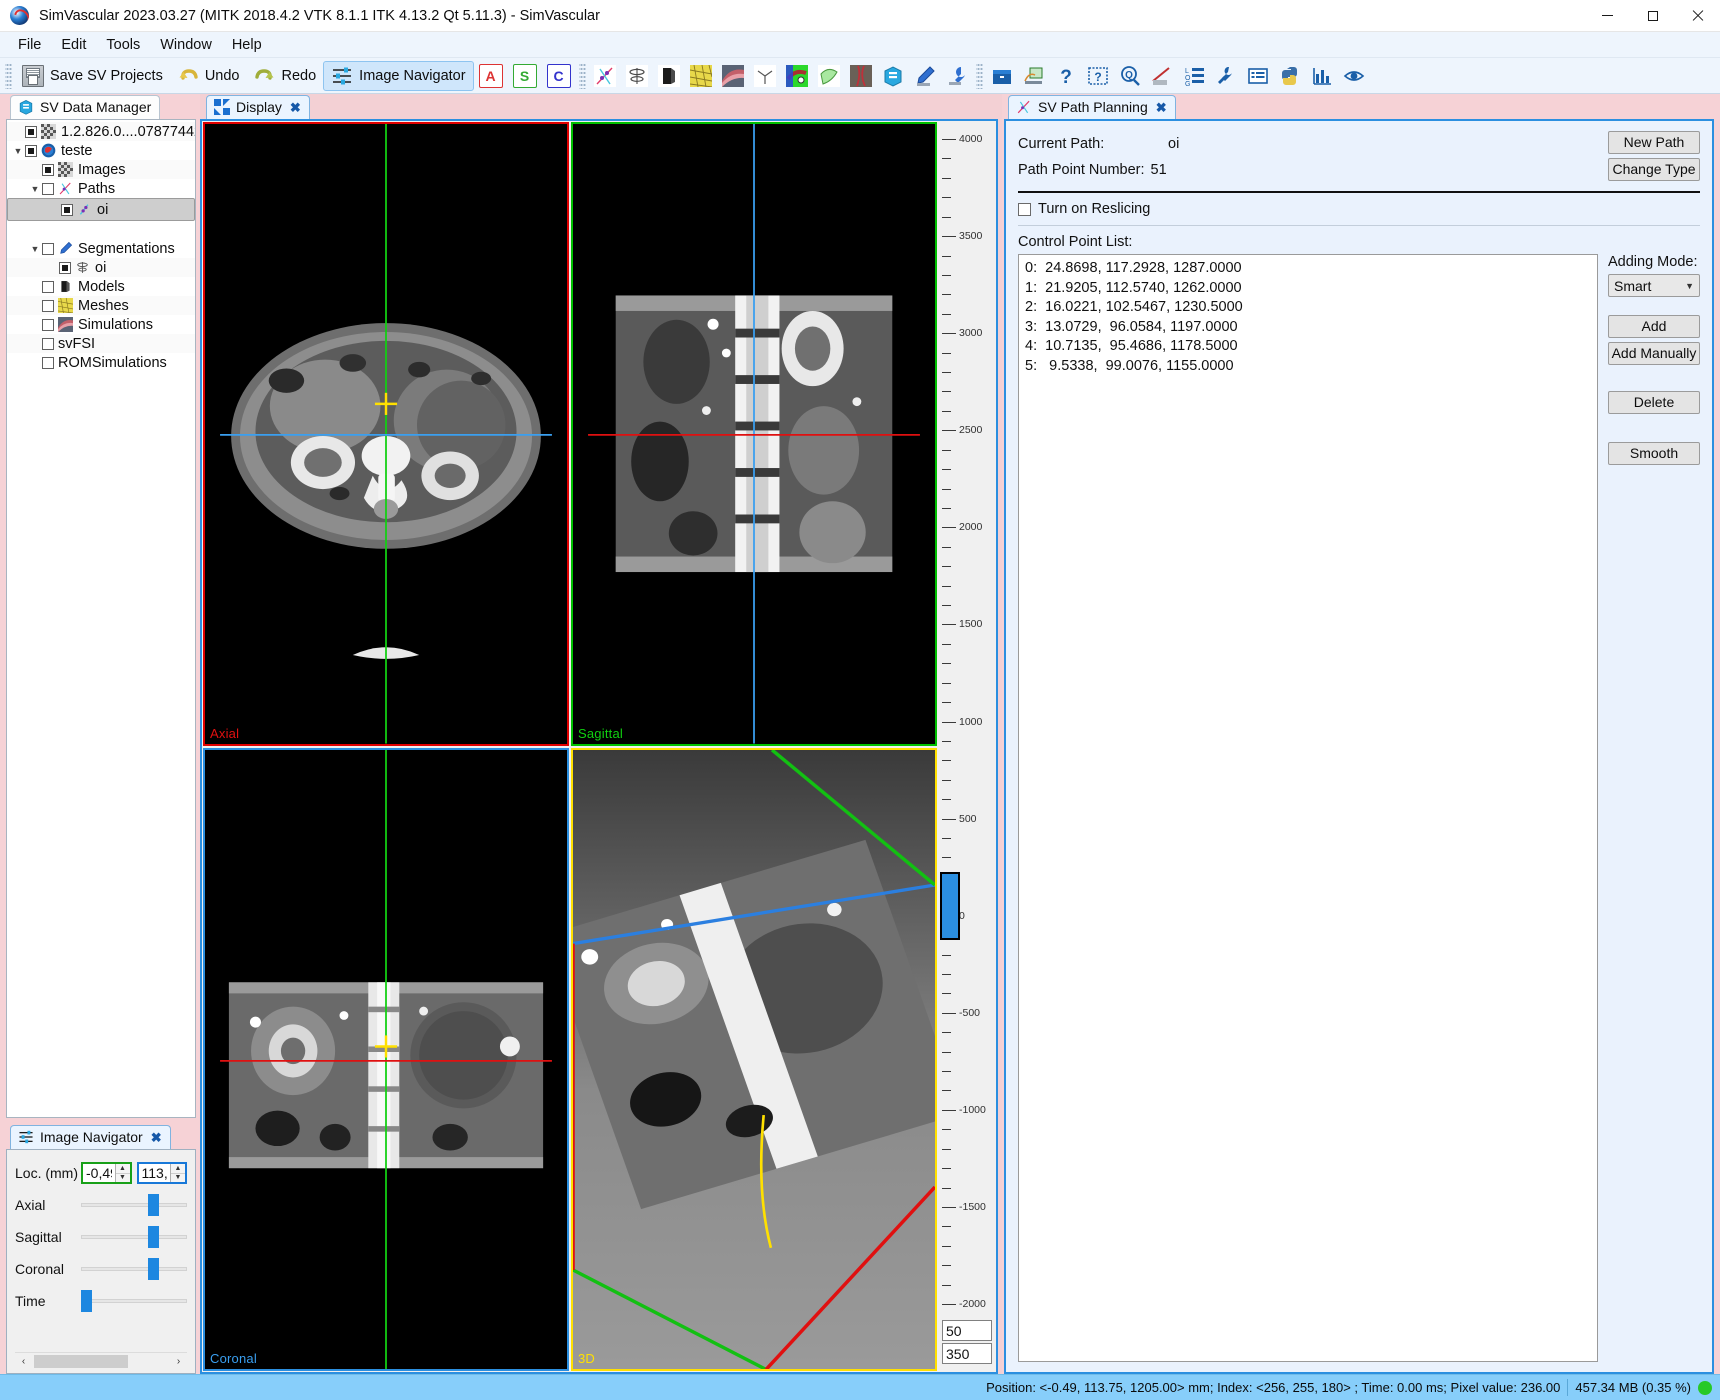 The height and width of the screenshot is (1400, 1720). Describe the element at coordinates (178, 1361) in the screenshot. I see `scroll-right-icon: ›` at that location.